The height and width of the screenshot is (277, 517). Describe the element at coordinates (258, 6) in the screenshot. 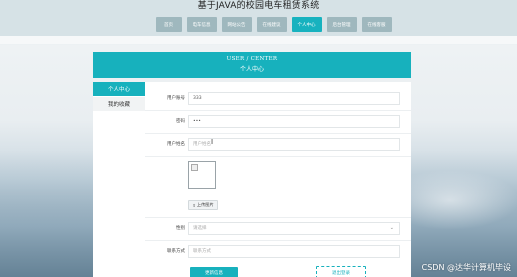

I see `site-title: 基于JAVA的校园电车租赁系统` at that location.